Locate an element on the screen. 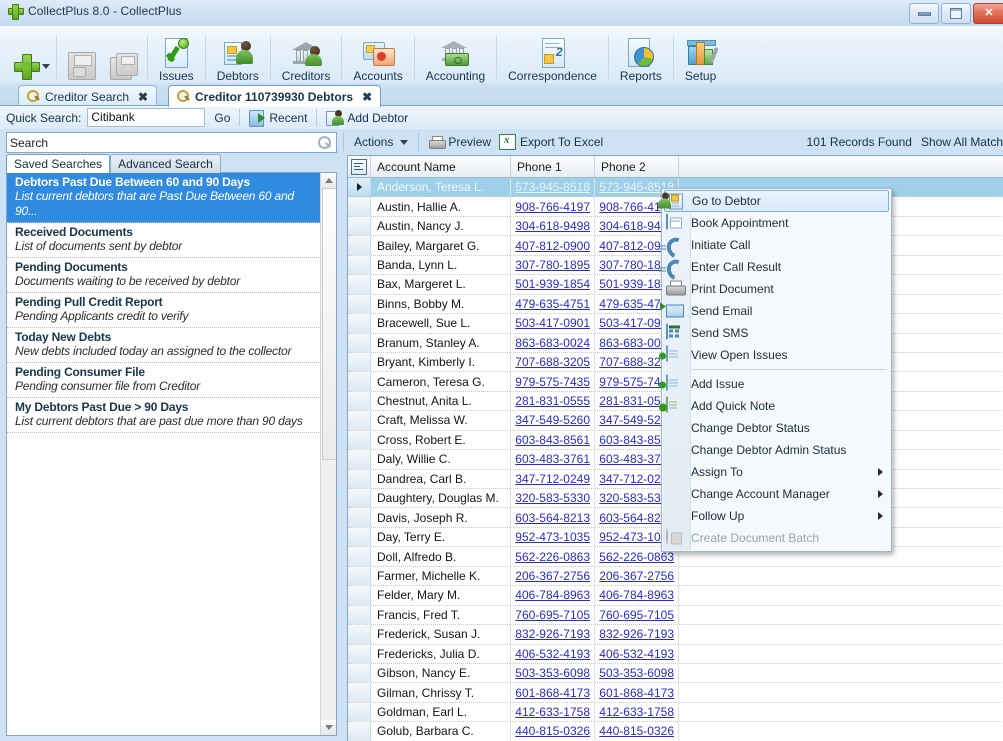 The height and width of the screenshot is (741, 1003). menu-item-change-account-manager: Change Account Manager is located at coordinates (776, 494).